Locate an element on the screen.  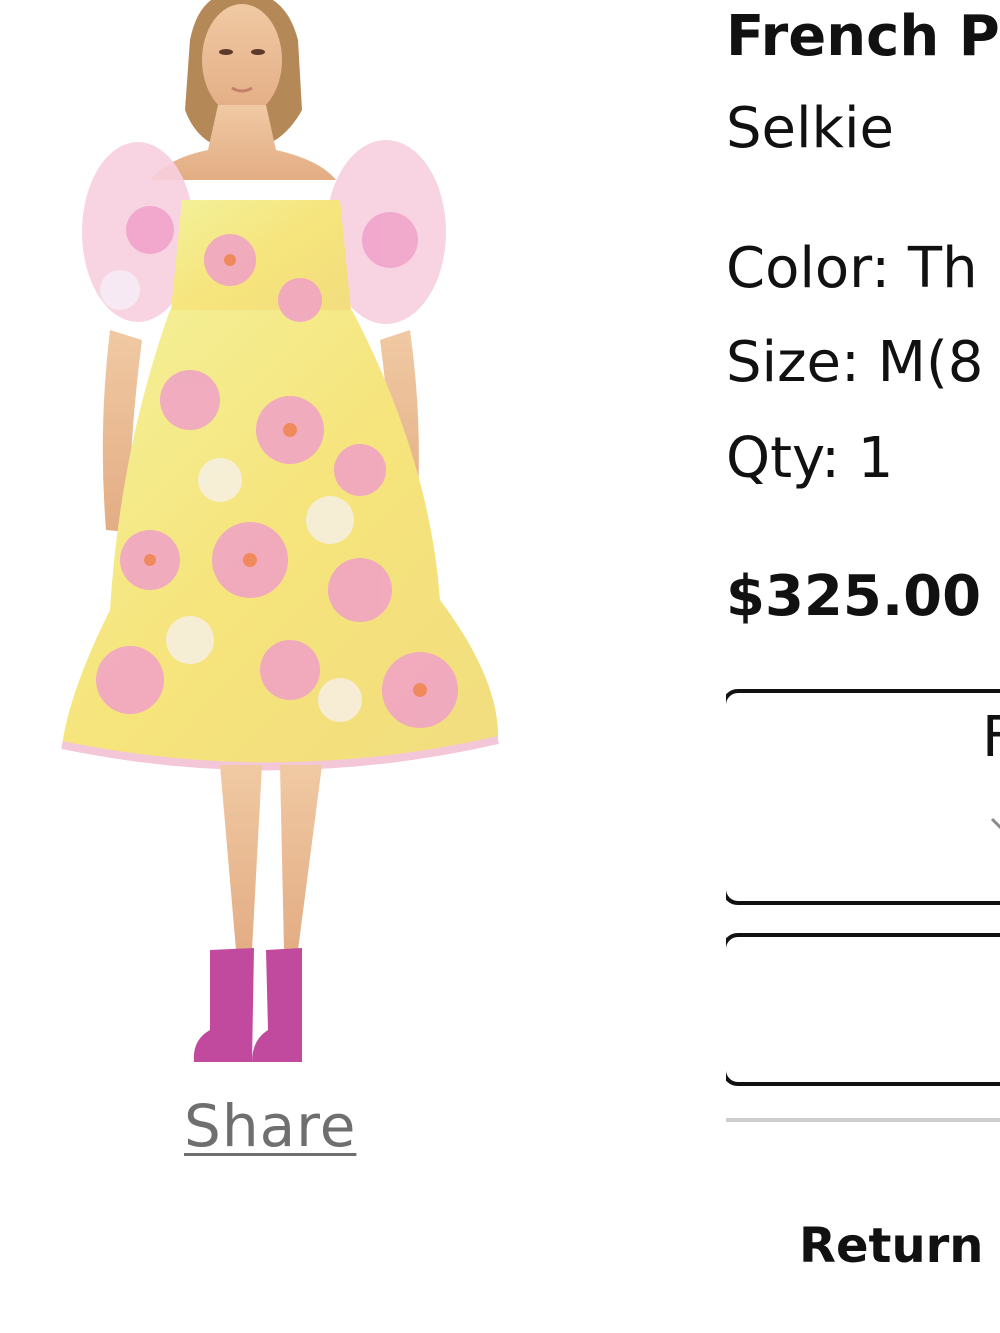
divider is located at coordinates (863, 1120).